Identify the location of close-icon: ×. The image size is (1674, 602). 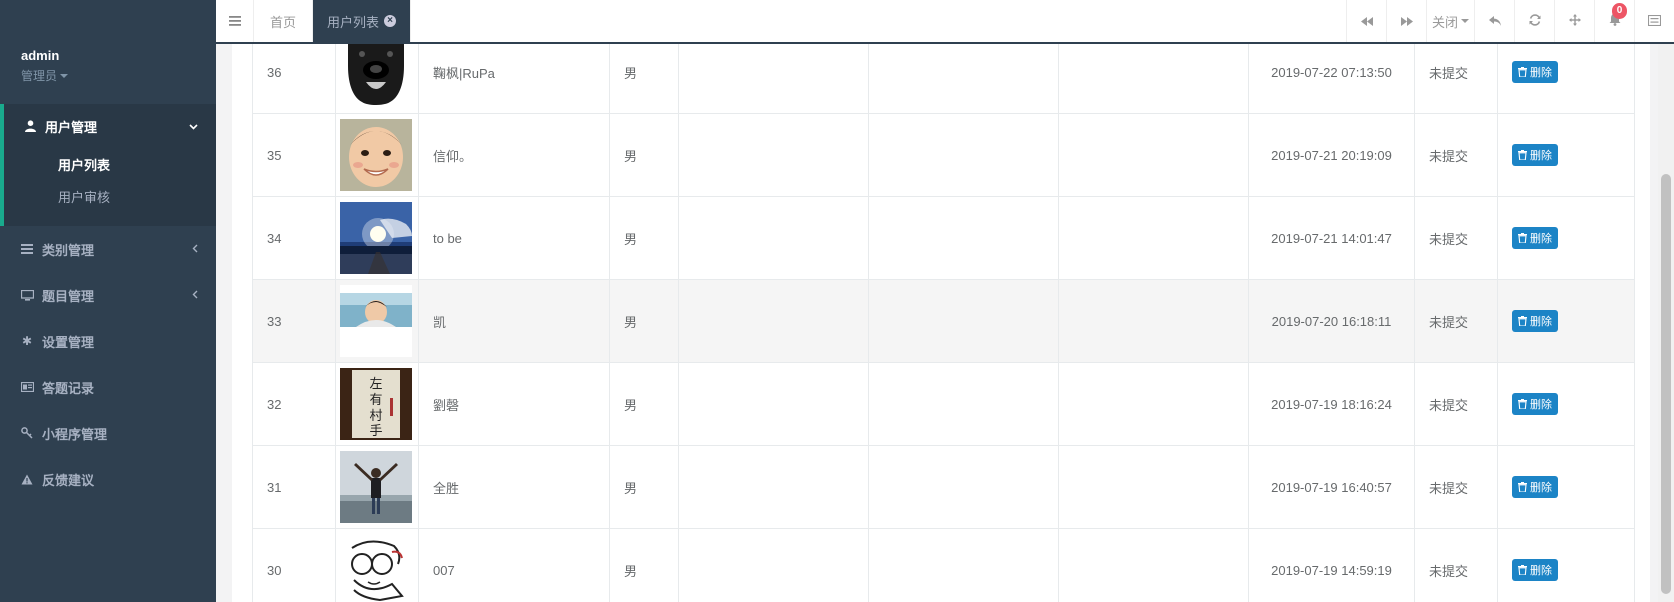
(390, 21).